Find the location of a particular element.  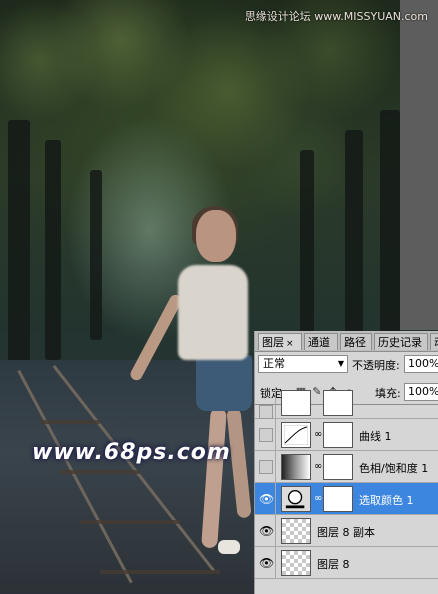

layer-name: 曲线 1 is located at coordinates (375, 436).